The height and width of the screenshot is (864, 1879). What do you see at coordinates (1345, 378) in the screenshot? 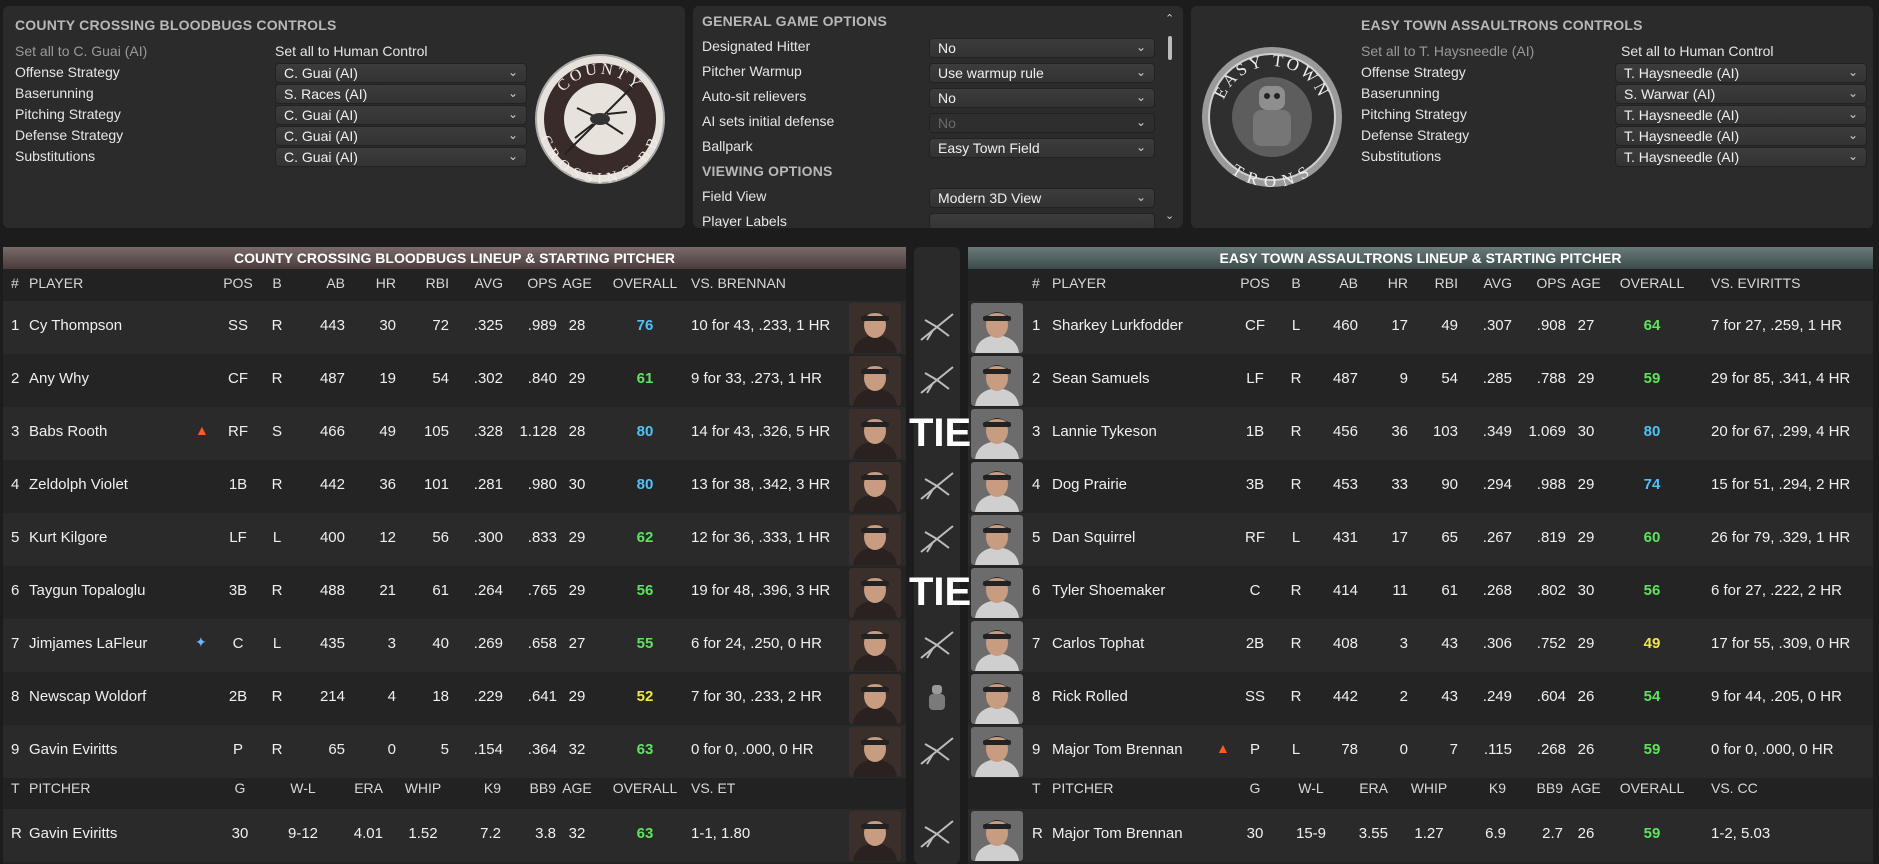
I see `player-ab: 487` at bounding box center [1345, 378].